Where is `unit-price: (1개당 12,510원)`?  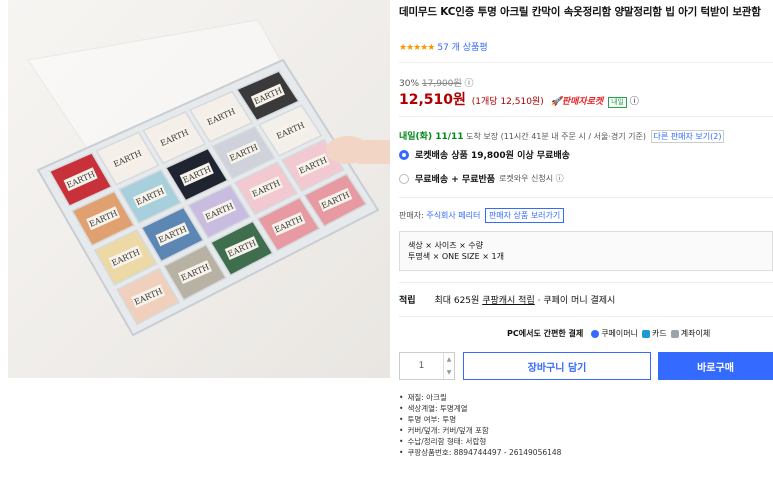 unit-price: (1개당 12,510원) is located at coordinates (507, 102).